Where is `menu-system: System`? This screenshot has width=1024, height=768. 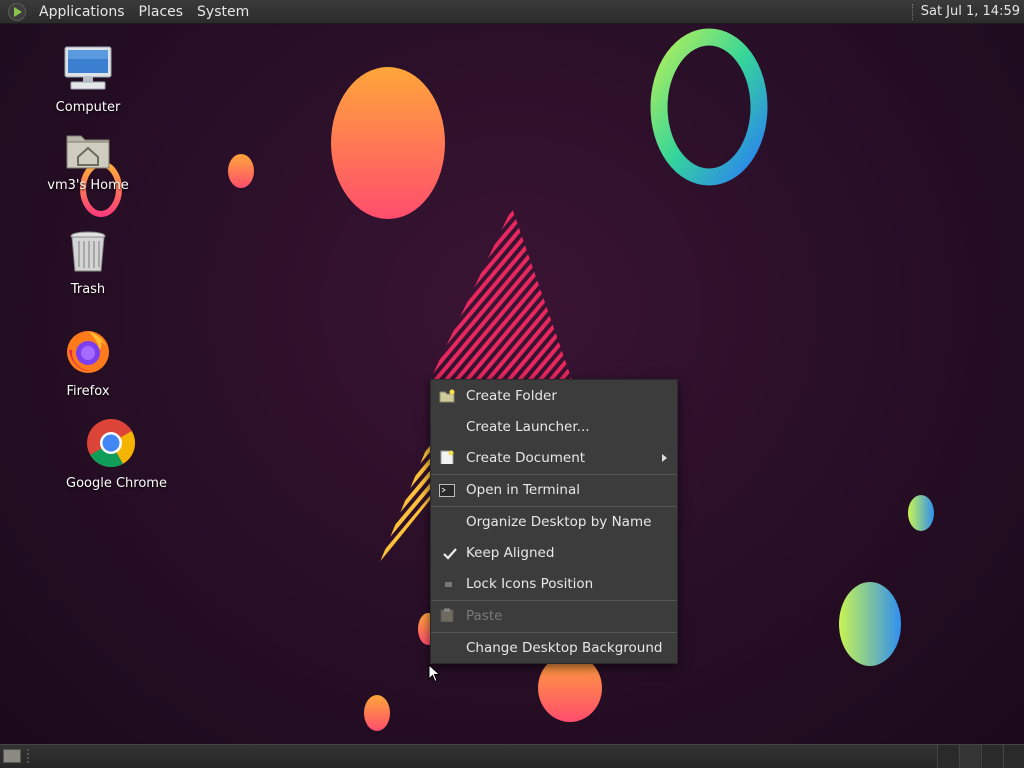 menu-system: System is located at coordinates (223, 12).